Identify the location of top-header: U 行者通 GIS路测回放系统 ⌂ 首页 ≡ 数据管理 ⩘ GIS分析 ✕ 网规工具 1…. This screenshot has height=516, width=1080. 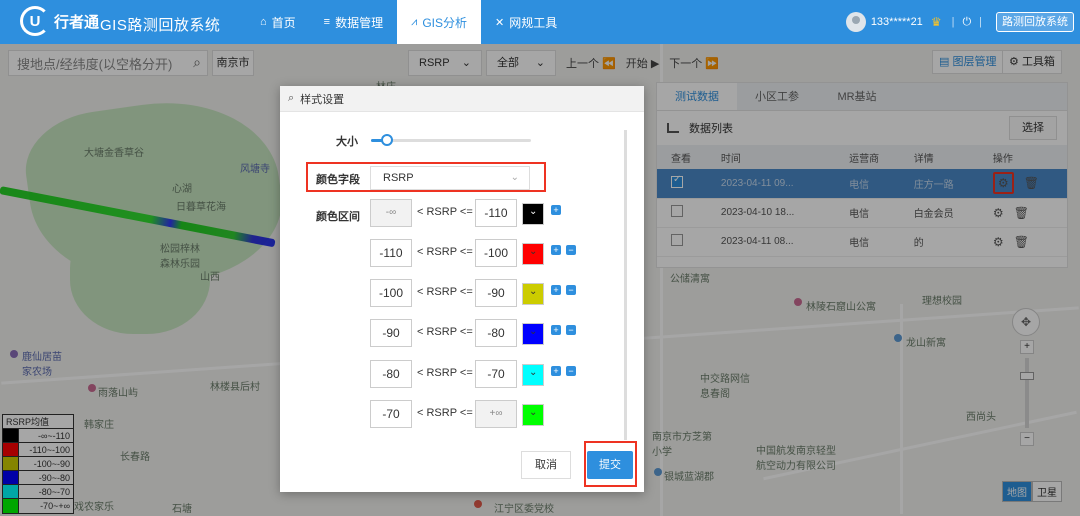
(540, 22).